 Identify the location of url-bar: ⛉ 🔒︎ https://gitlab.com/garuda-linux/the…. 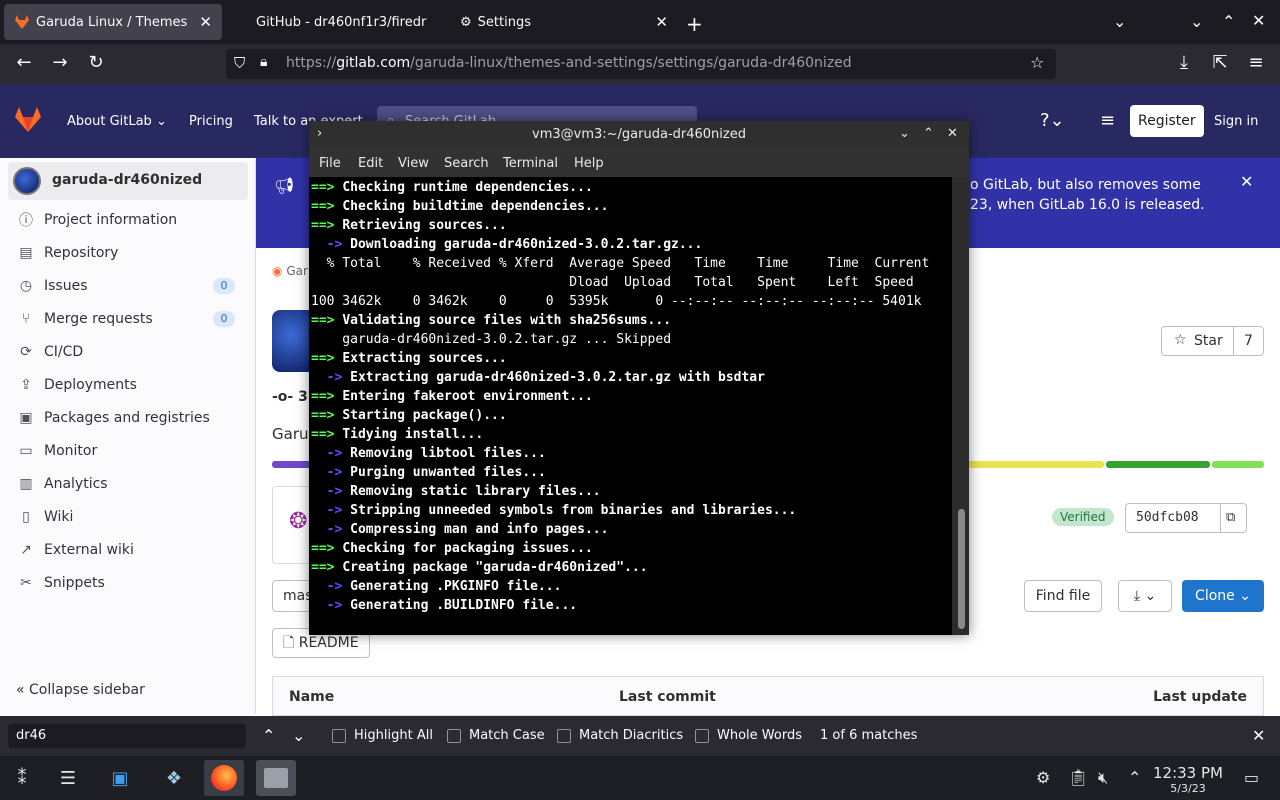
(641, 64).